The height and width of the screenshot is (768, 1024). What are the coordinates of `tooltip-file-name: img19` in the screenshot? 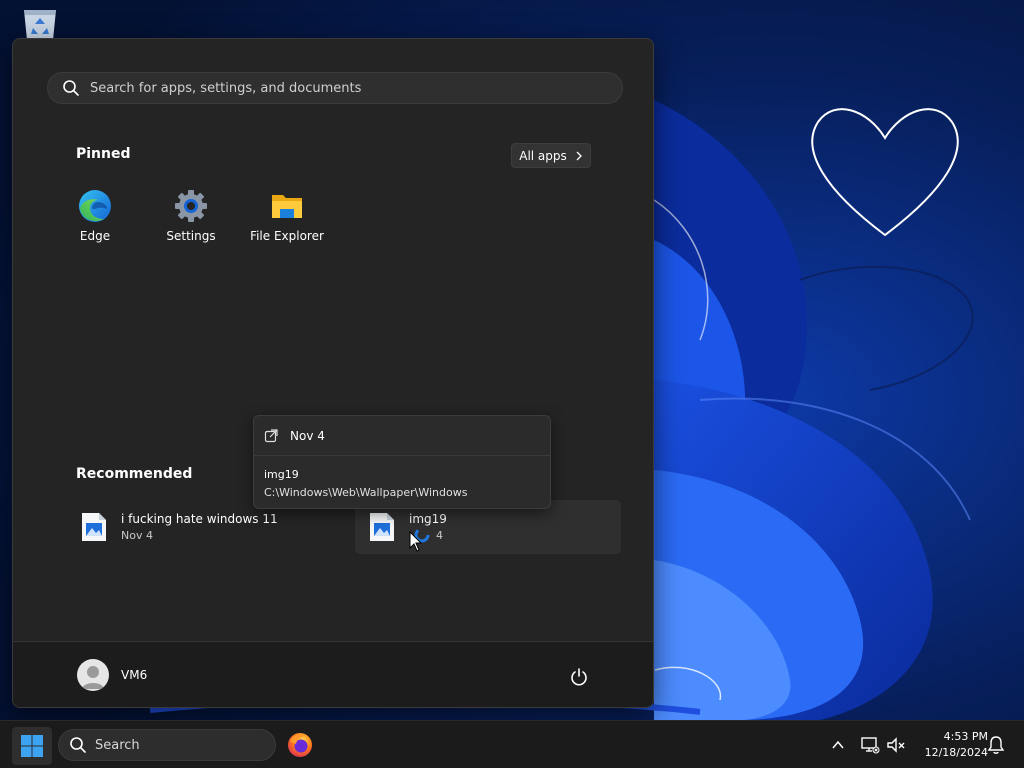 It's located at (281, 474).